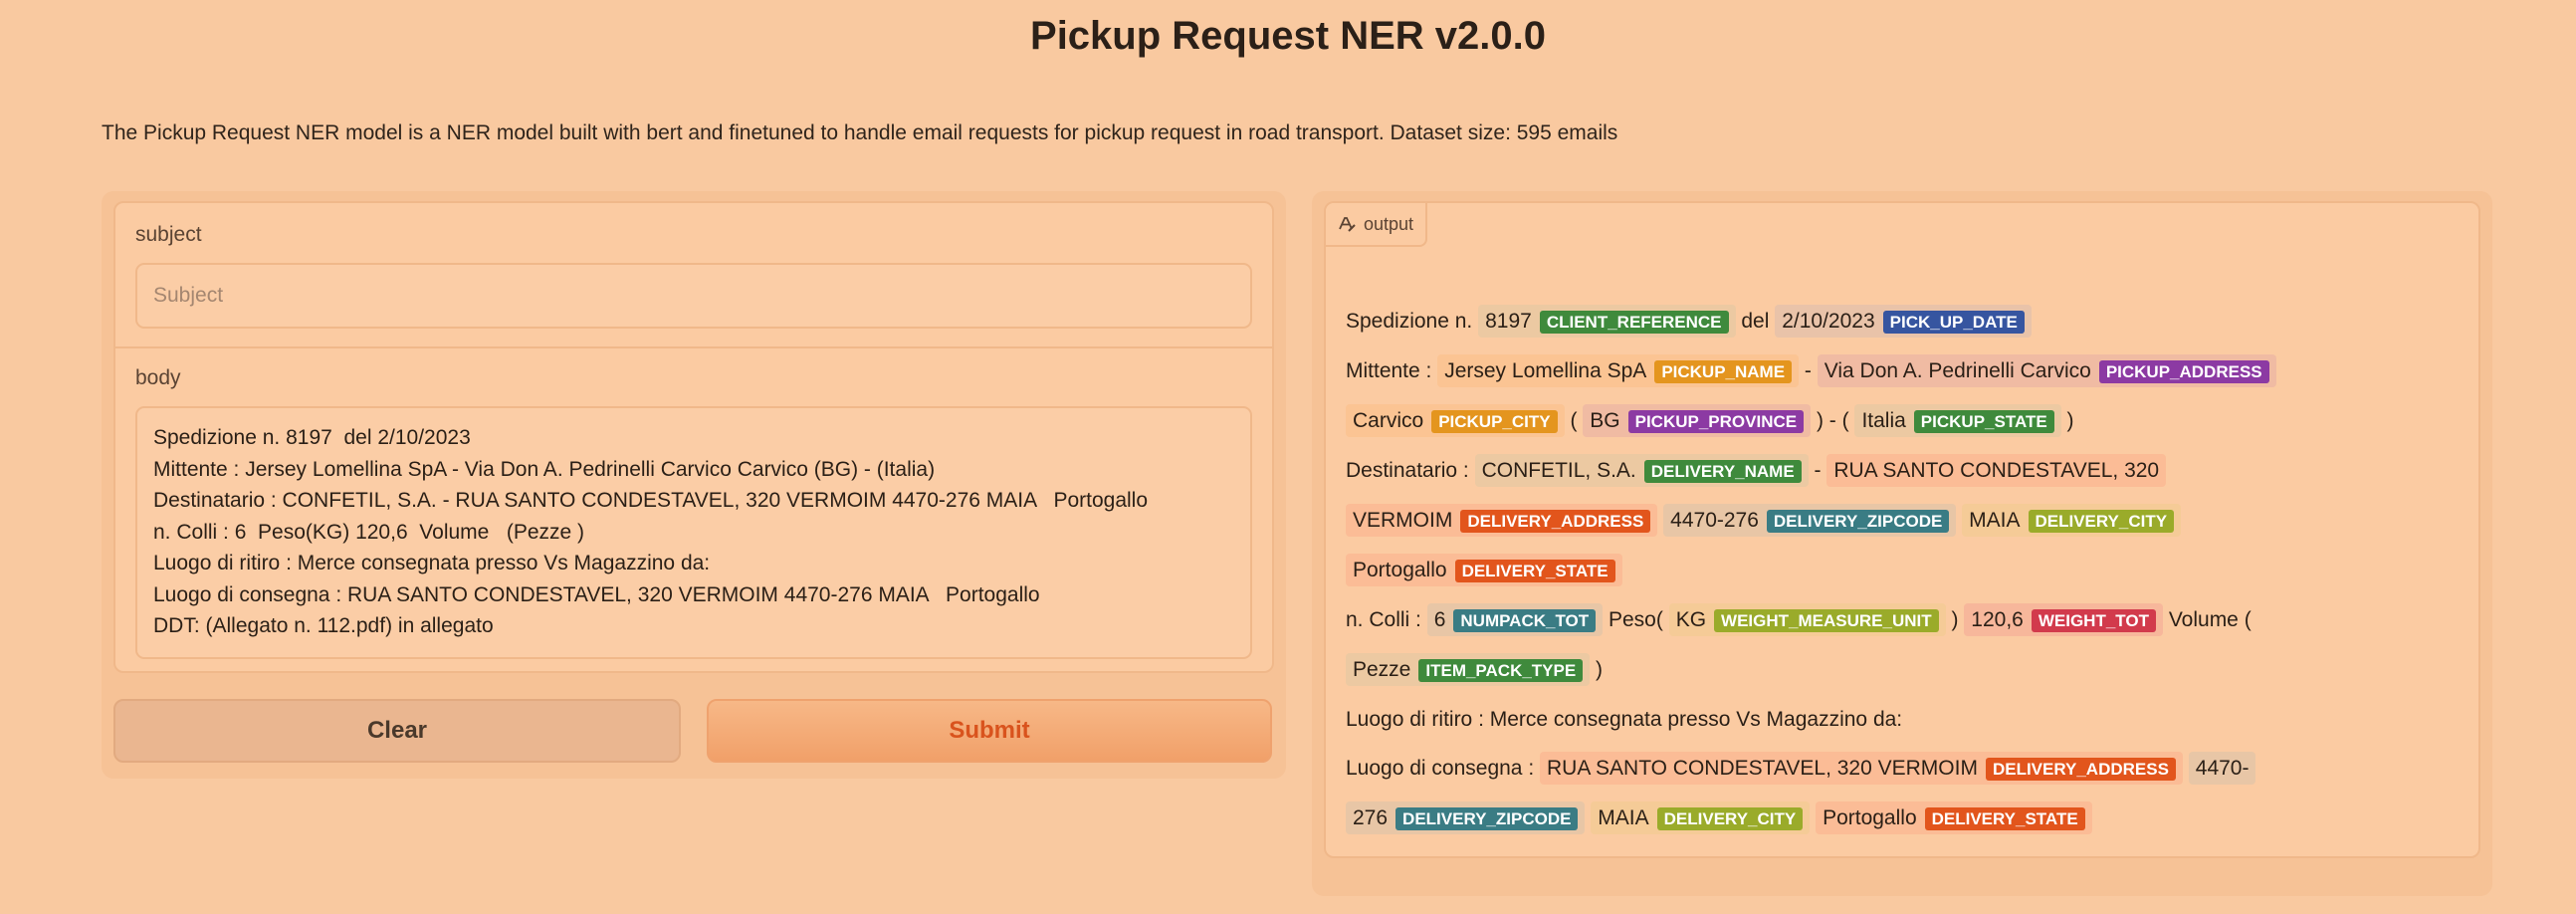 This screenshot has height=914, width=2576. What do you see at coordinates (1508, 321) in the screenshot?
I see `entity-text: 8197` at bounding box center [1508, 321].